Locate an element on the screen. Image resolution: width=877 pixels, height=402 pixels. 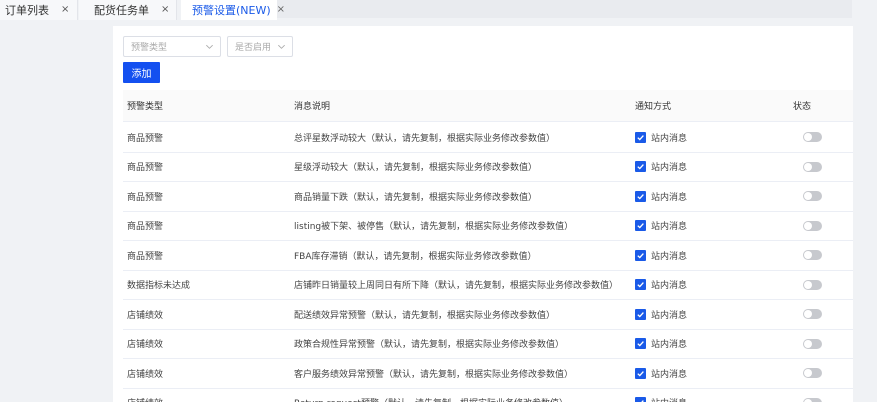
cell-message: 政策合规性异常预警（默认，请先复制，根据实际业务修改参数值） is located at coordinates (429, 345).